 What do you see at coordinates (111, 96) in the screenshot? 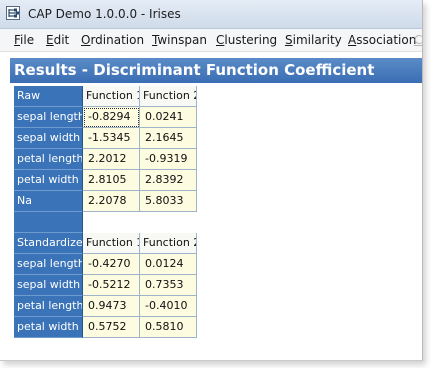
I see `raw-col-function-1: Function 1` at bounding box center [111, 96].